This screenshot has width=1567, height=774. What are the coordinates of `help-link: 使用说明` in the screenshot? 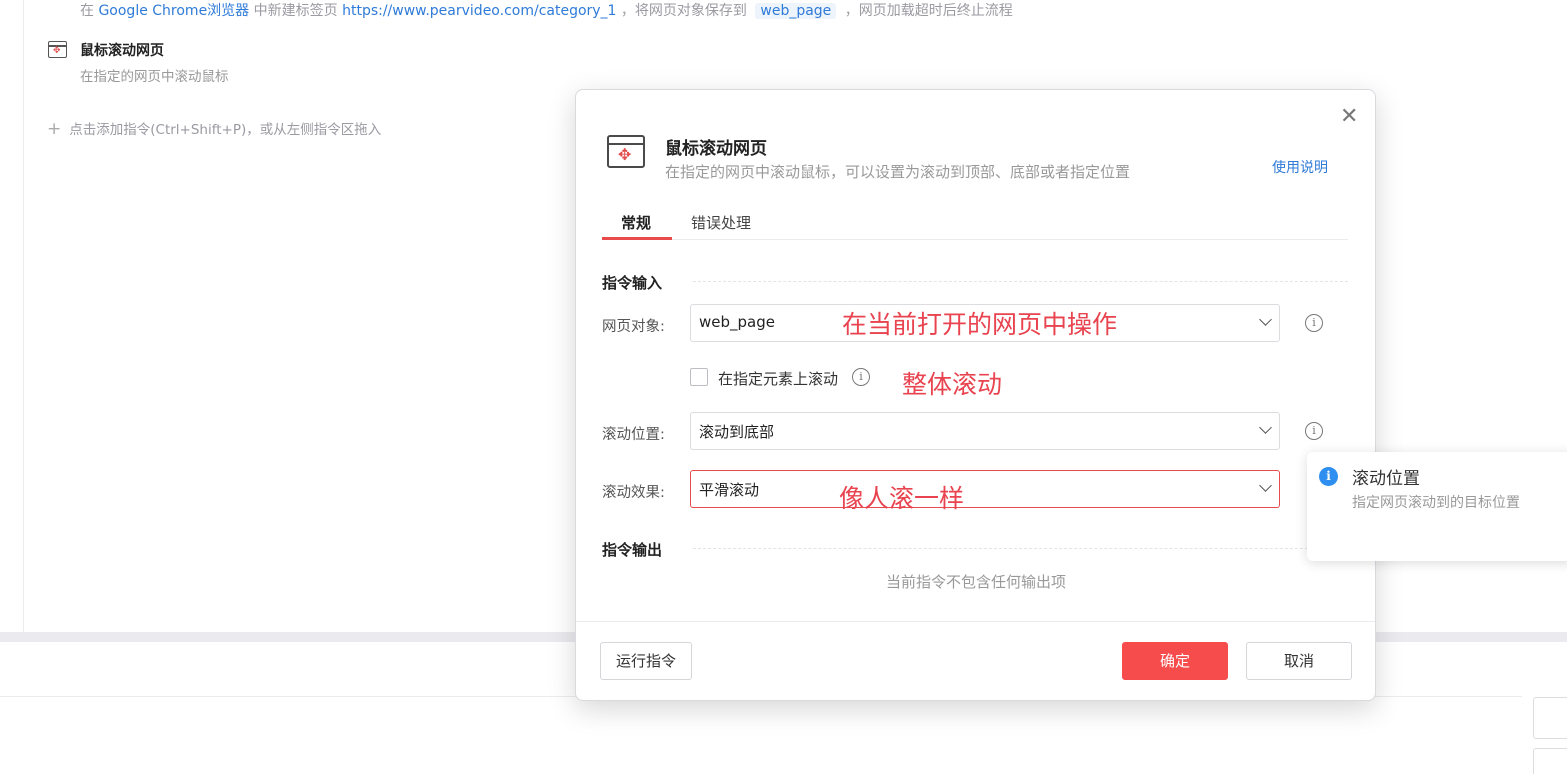 It's located at (1300, 167).